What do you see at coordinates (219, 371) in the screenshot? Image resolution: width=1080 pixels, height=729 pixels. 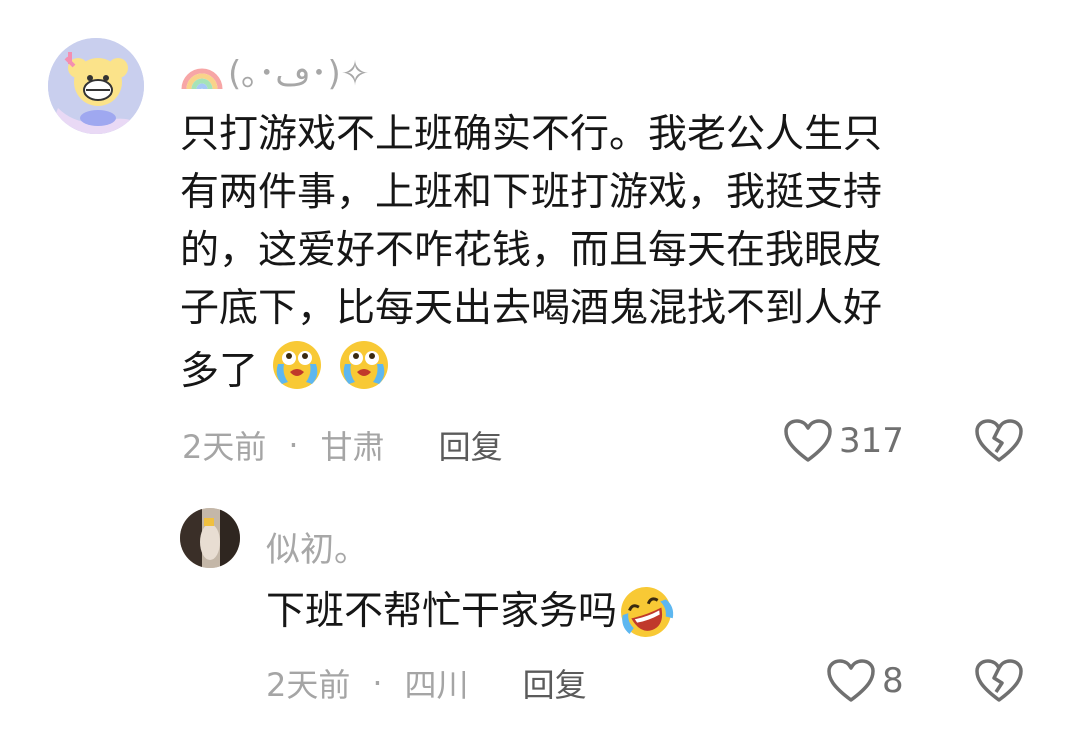 I see `content-line-text: 多了` at bounding box center [219, 371].